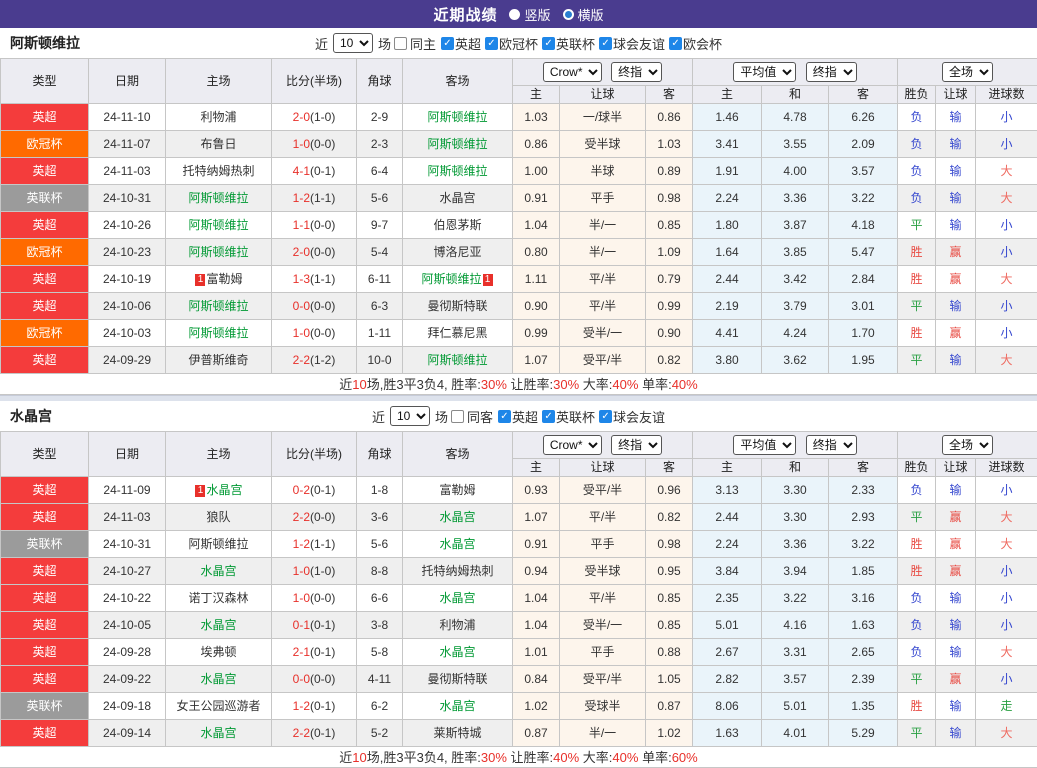 This screenshot has height=768, width=1037. I want to click on col-type: 类型, so click(45, 81).